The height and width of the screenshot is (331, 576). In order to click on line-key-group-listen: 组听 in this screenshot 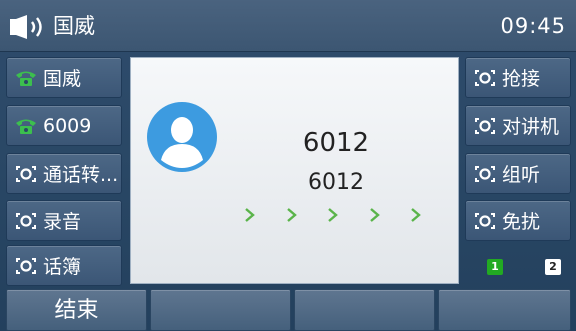, I will do `click(518, 173)`.